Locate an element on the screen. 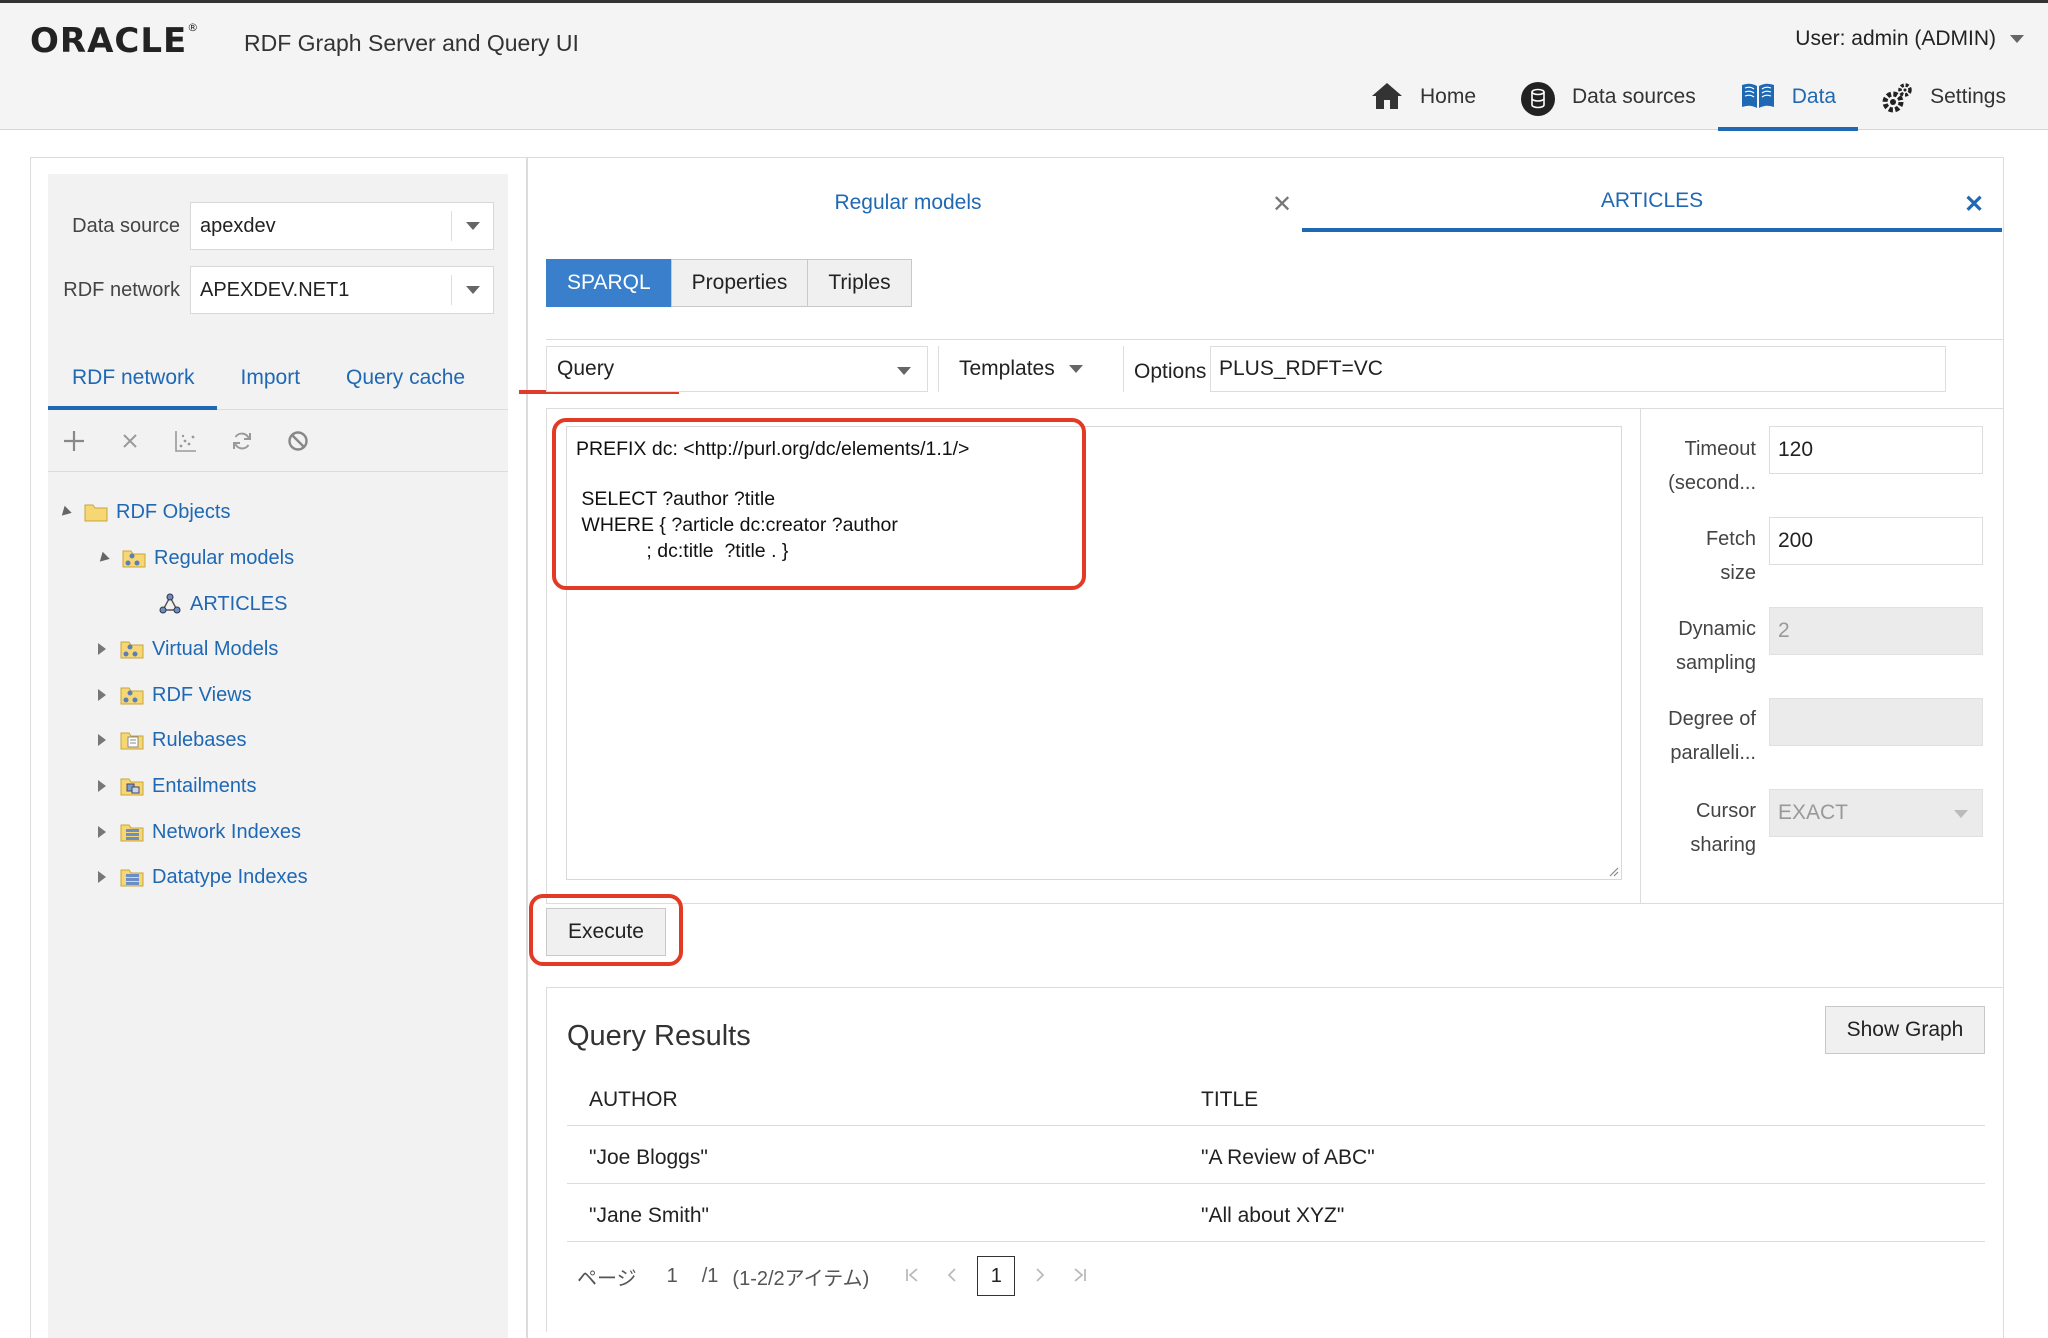  nav-data-sources-label: Data sources is located at coordinates (1634, 96).